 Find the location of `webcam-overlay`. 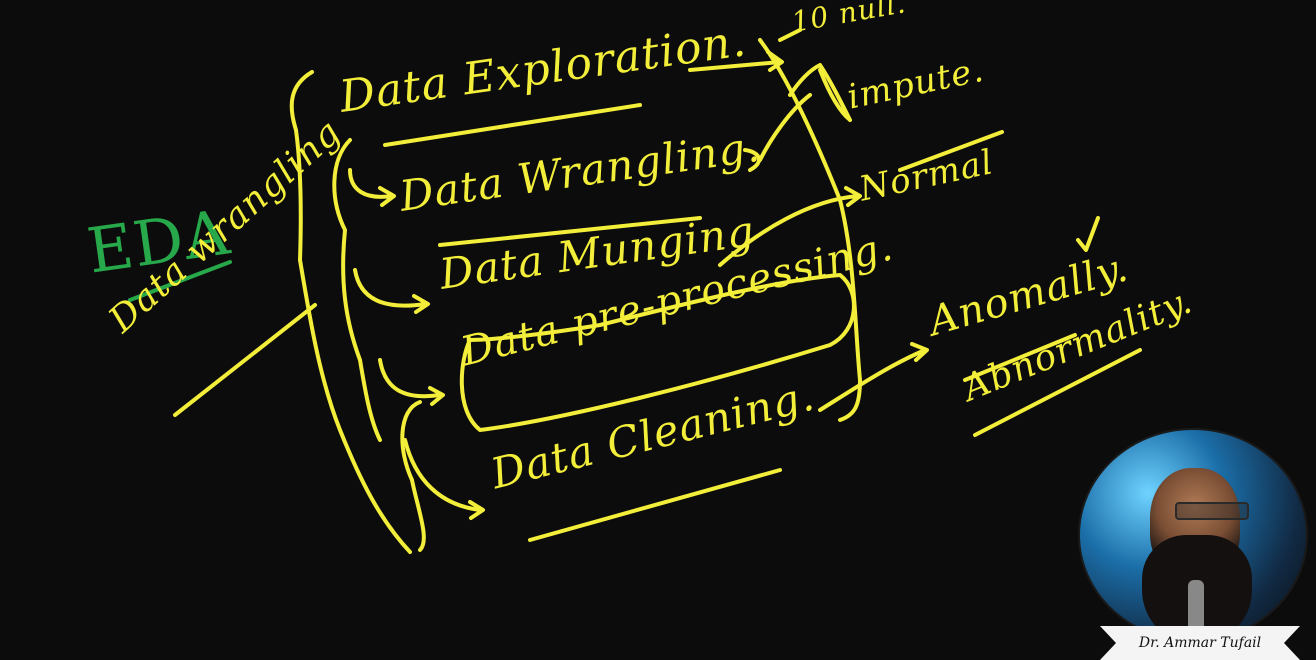

webcam-overlay is located at coordinates (1193, 535).